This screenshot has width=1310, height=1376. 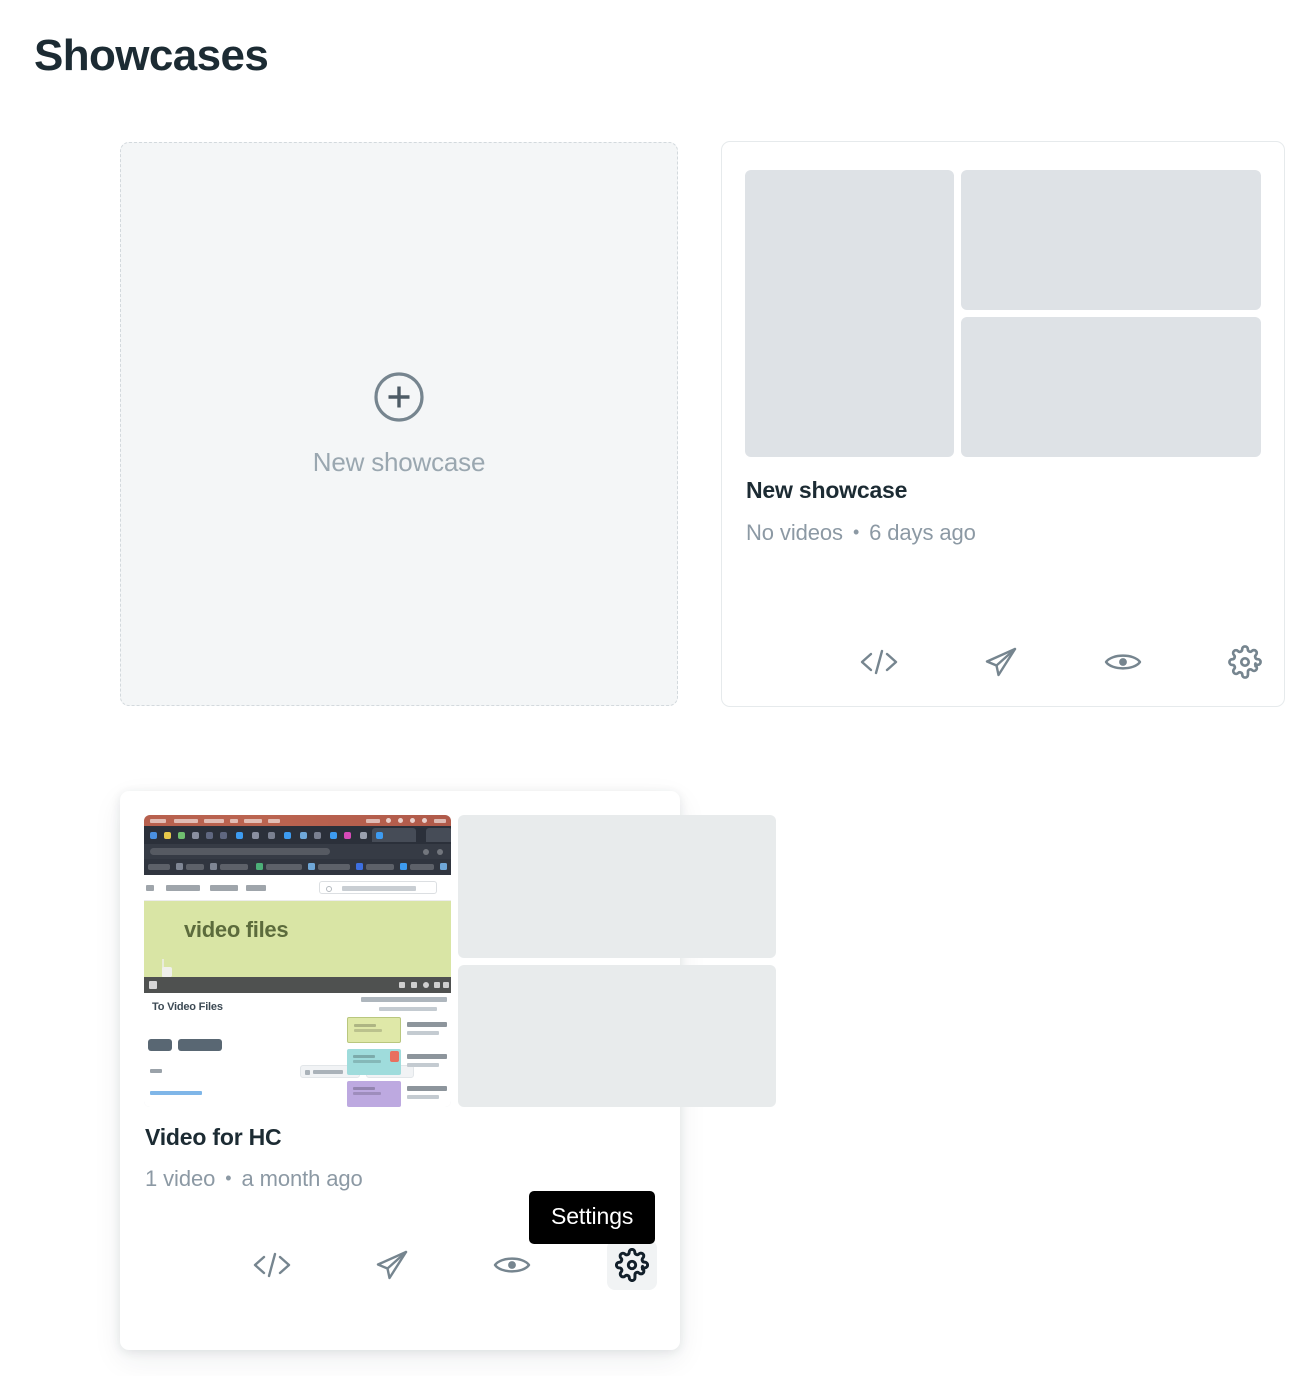 I want to click on thumbnail-screenshot: video files To Video Files, so click(x=297, y=961).